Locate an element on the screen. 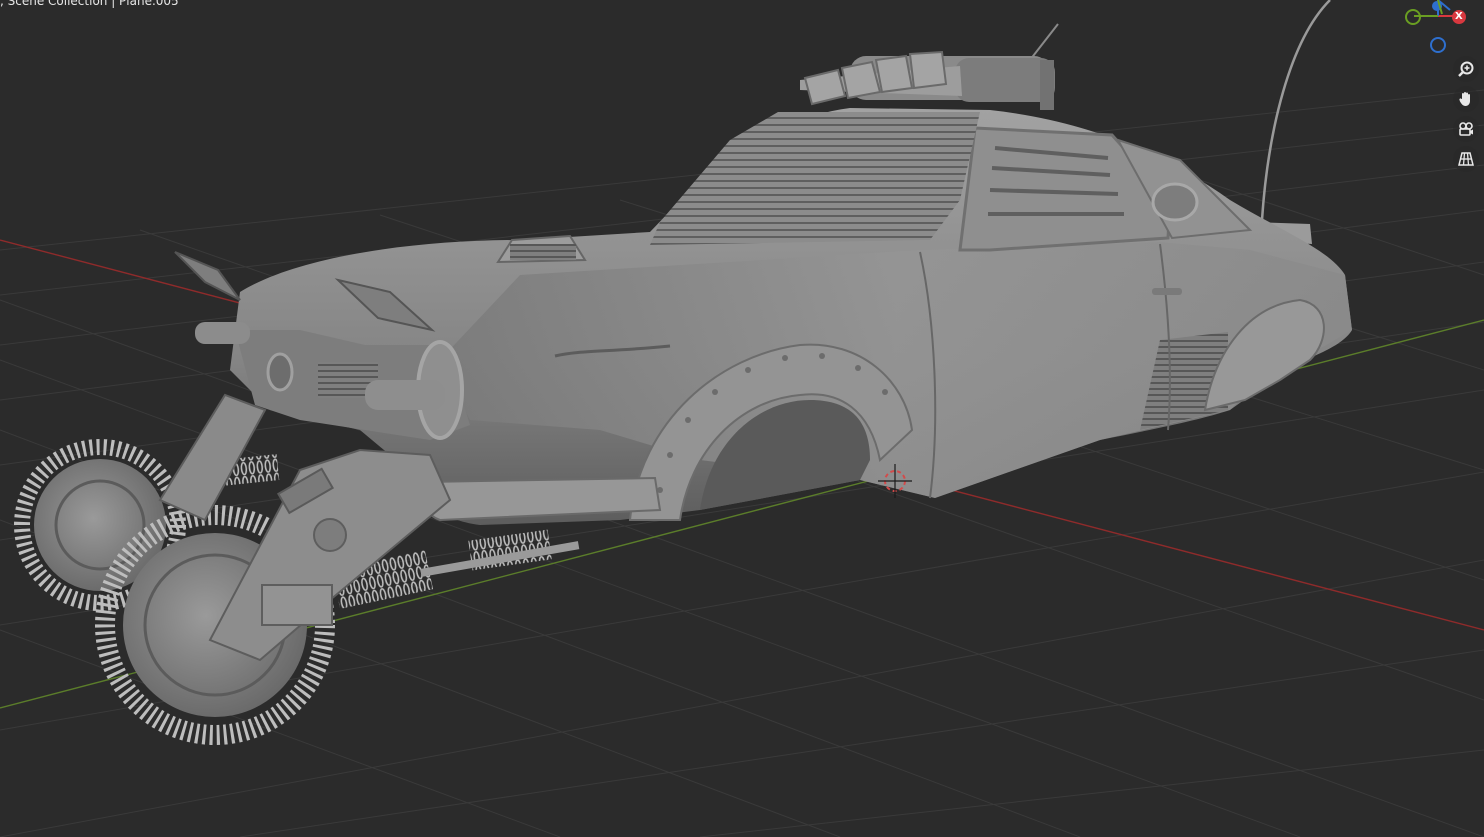 This screenshot has width=1484, height=837. gizmo-neg-x-circle is located at coordinates (1438, 45).